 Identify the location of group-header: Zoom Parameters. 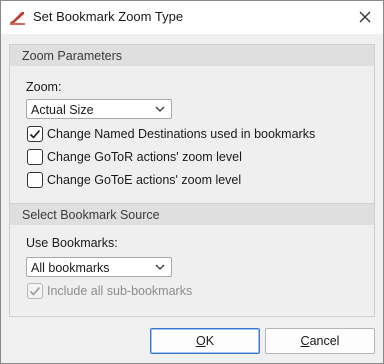
(192, 55).